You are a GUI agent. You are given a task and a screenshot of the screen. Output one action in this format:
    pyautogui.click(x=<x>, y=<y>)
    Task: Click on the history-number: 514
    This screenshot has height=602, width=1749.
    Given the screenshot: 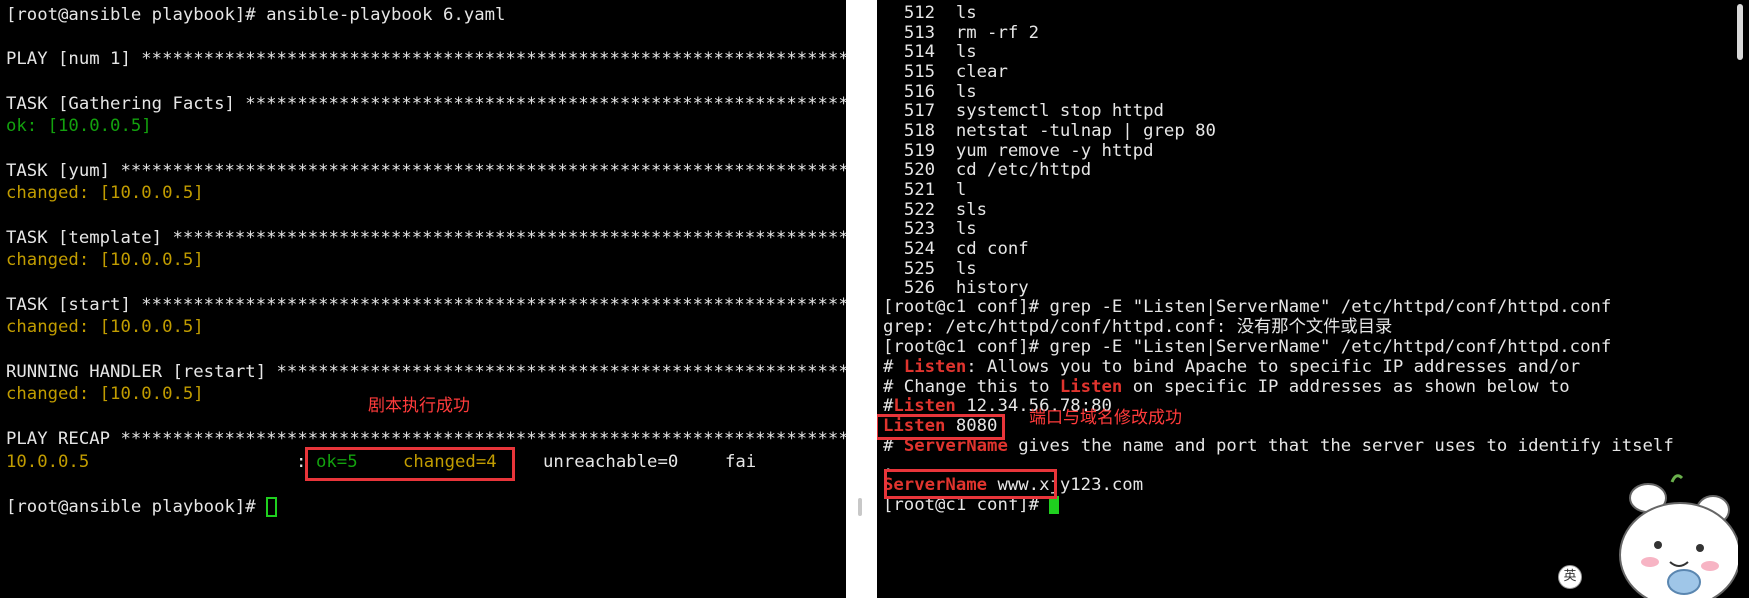 What is the action you would take?
    pyautogui.click(x=919, y=52)
    